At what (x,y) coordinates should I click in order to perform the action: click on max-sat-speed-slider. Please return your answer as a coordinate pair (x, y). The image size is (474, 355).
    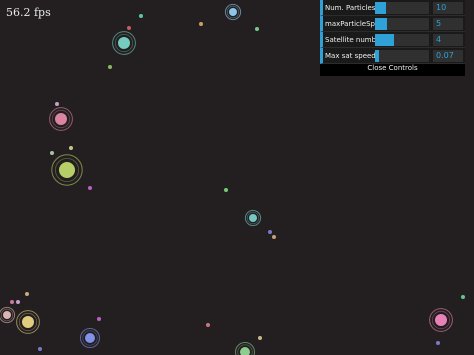
    Looking at the image, I should click on (402, 55).